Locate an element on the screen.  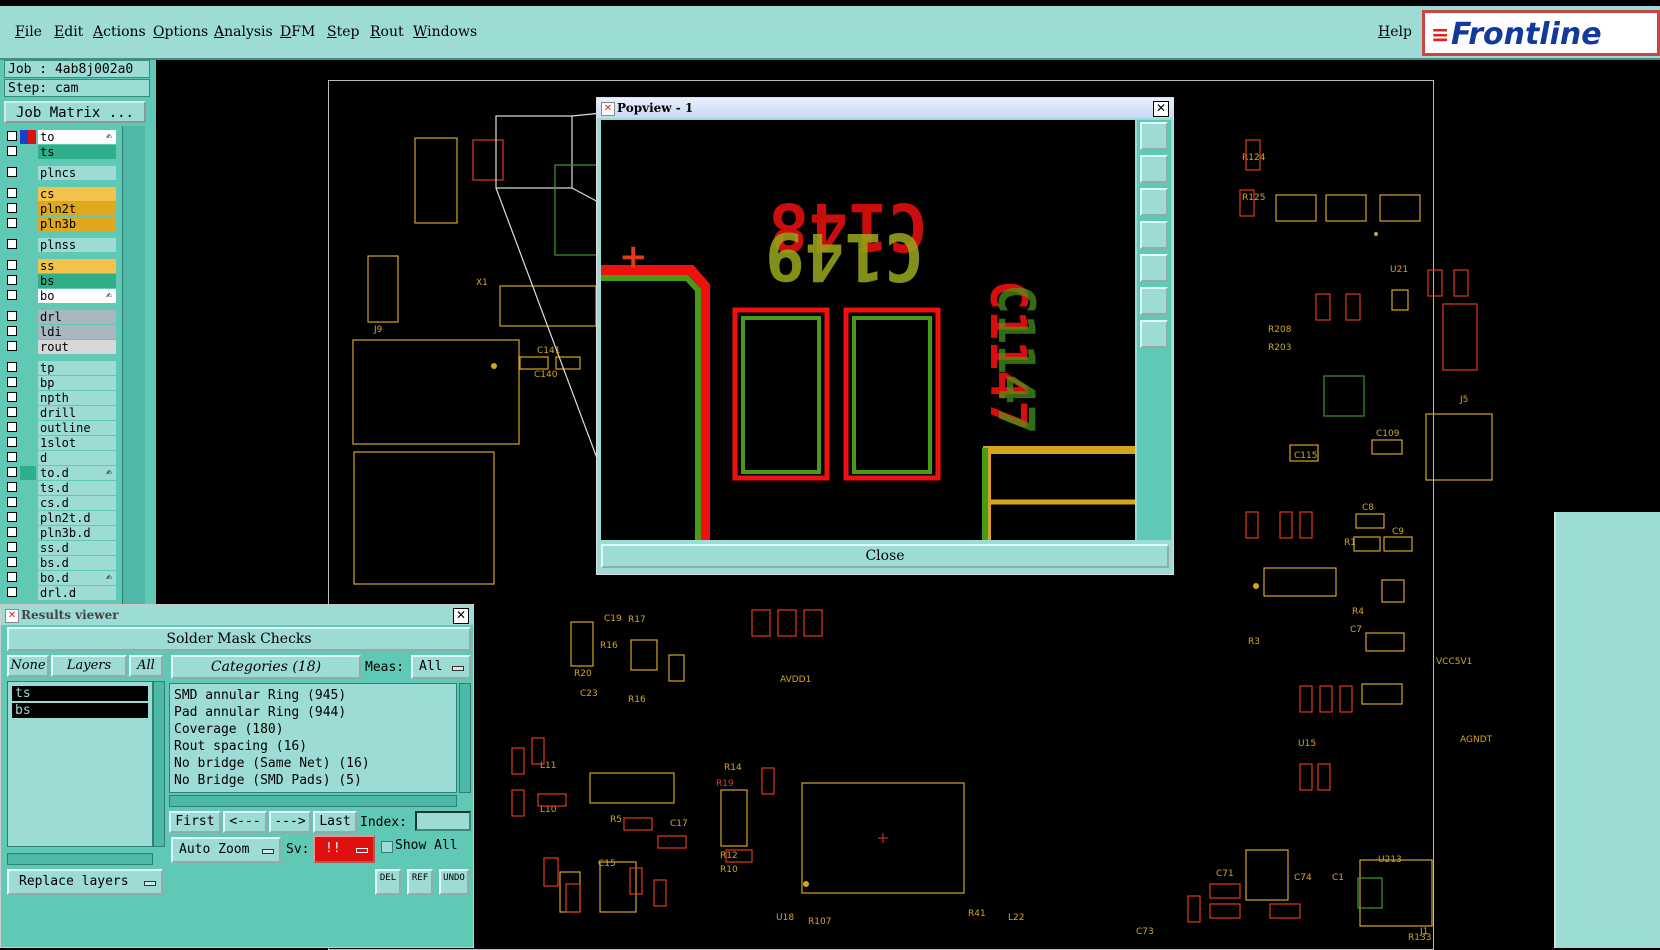
silk-label-agndt: AGNDT is located at coordinates (1476, 740).